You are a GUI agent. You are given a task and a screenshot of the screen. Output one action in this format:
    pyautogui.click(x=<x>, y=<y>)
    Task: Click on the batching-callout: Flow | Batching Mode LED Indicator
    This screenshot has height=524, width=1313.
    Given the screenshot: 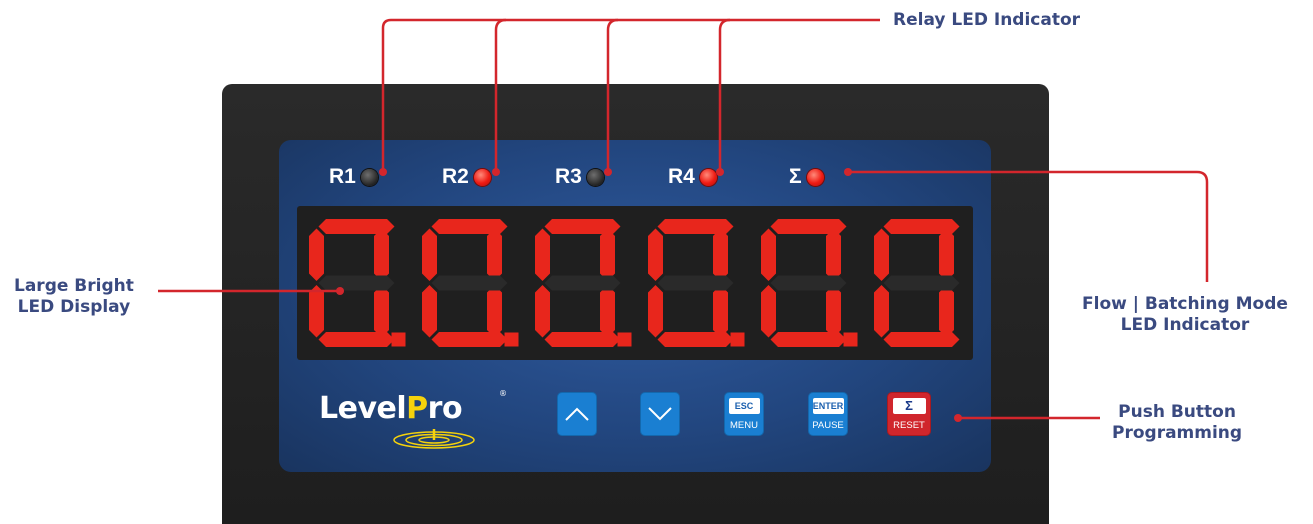 What is the action you would take?
    pyautogui.click(x=1185, y=315)
    